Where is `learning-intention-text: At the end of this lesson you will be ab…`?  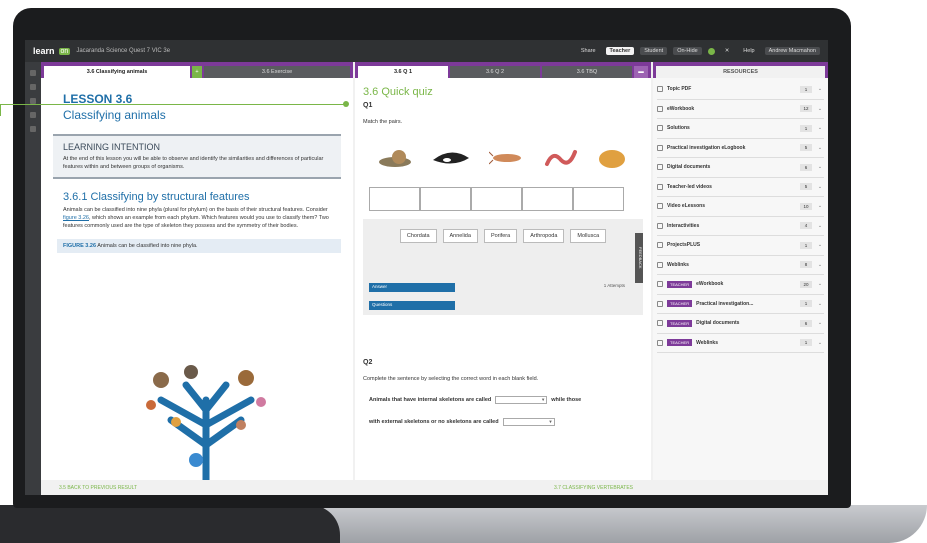 learning-intention-text: At the end of this lesson you will be ab… is located at coordinates (193, 163).